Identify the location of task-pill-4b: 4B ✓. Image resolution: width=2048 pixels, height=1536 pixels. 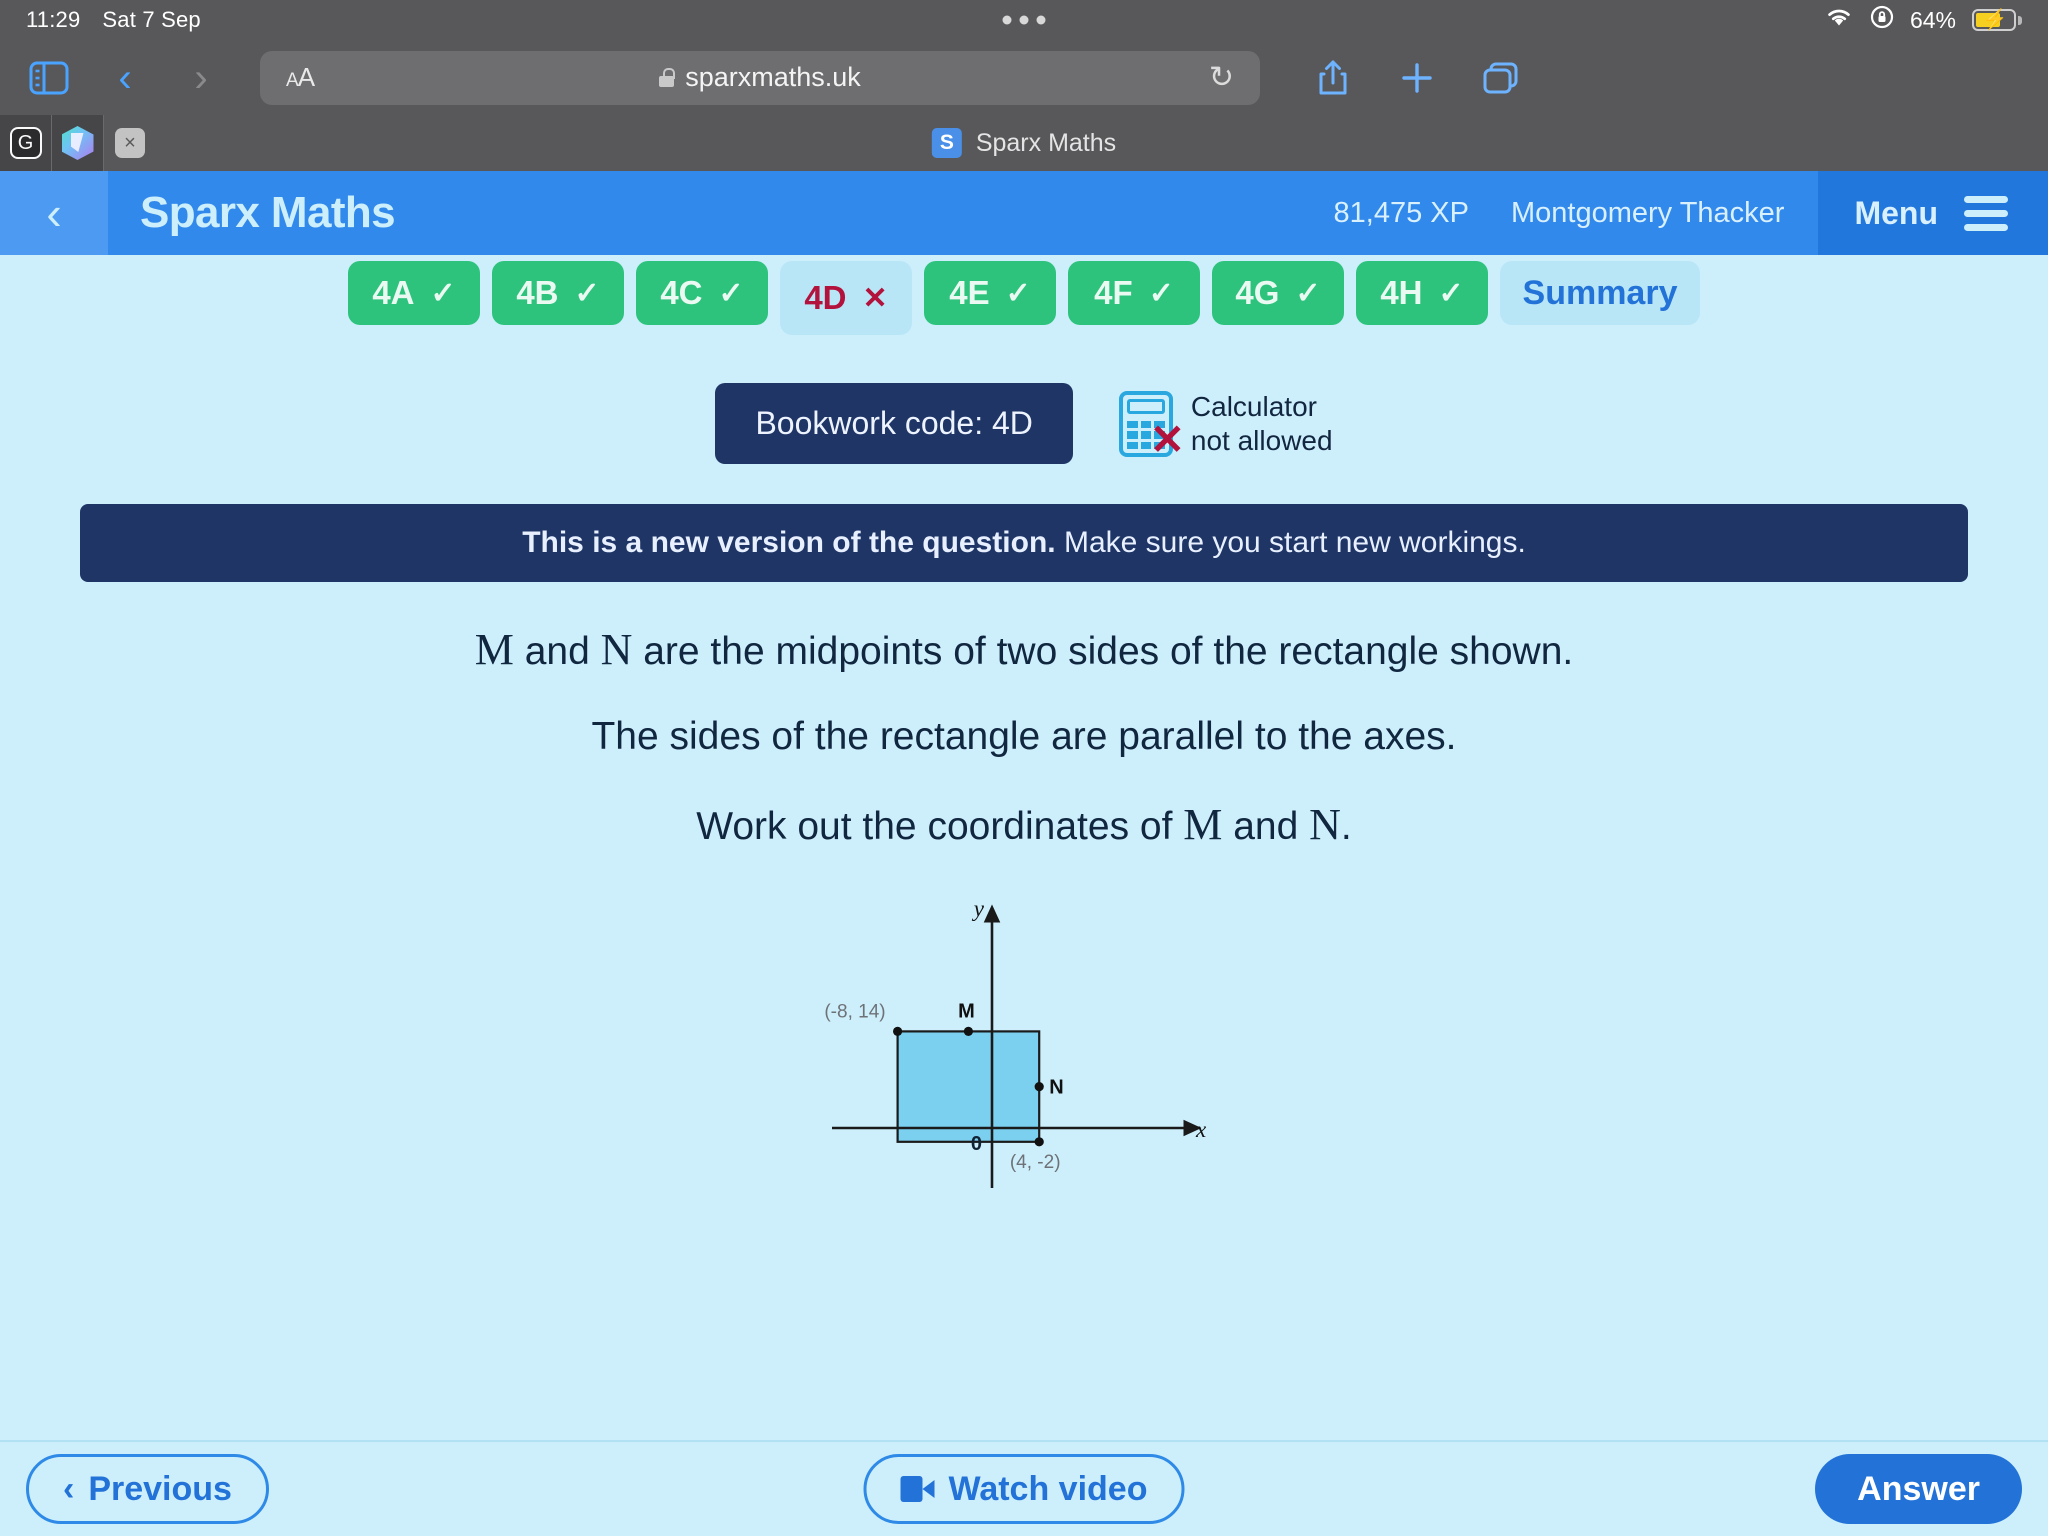
(558, 293).